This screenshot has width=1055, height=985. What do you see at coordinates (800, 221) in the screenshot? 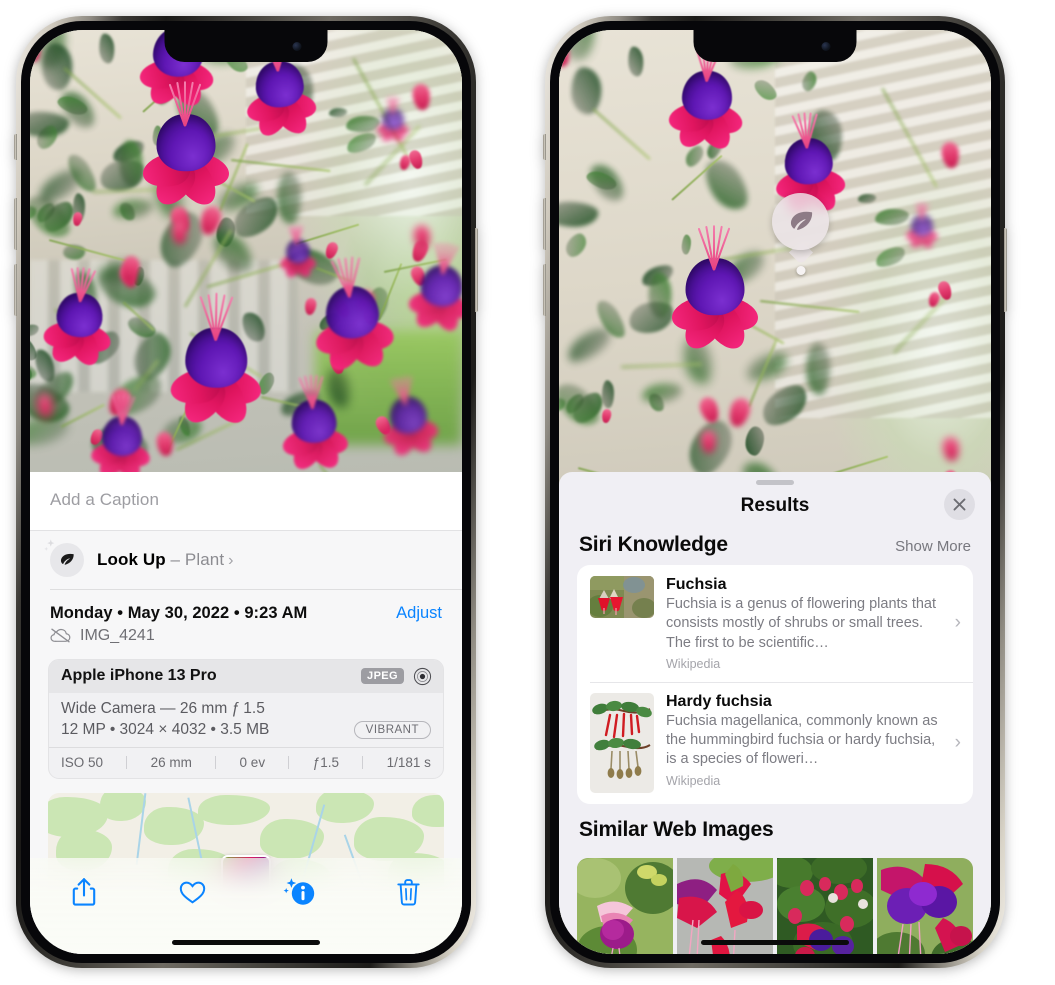
I see `leaf-icon` at bounding box center [800, 221].